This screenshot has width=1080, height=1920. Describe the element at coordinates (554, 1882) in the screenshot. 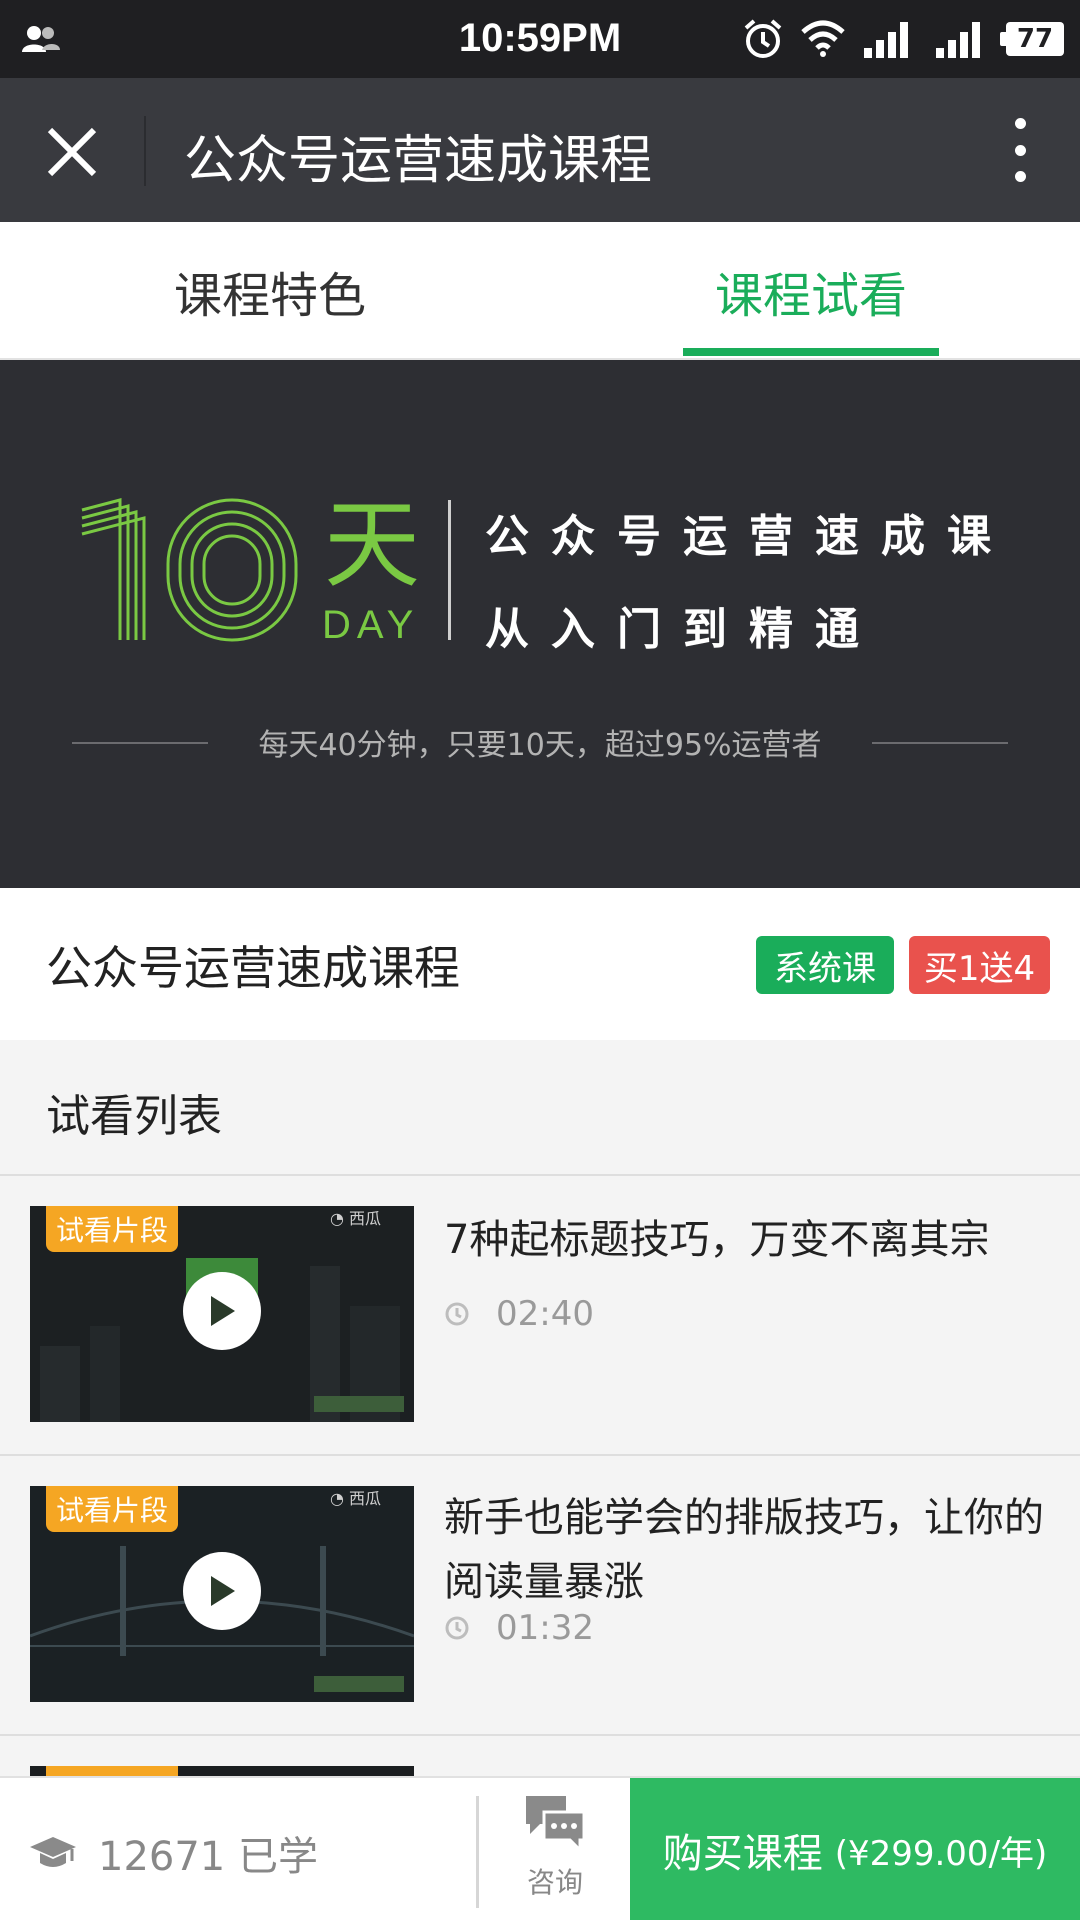

I see `consult-label: 咨询` at that location.